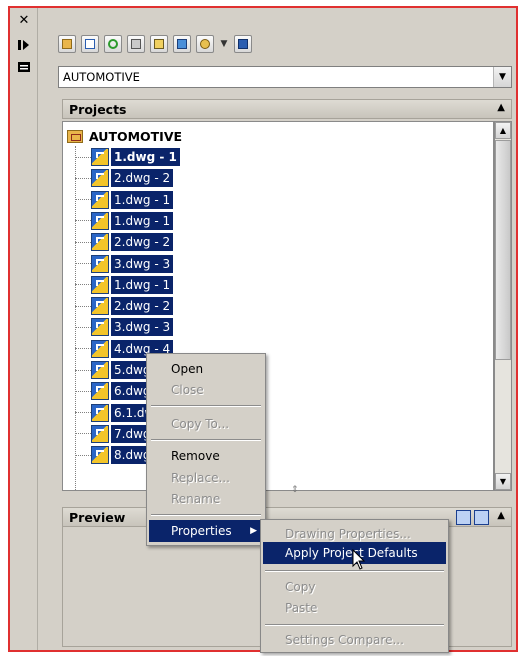 The image size is (524, 656). Describe the element at coordinates (481, 517) in the screenshot. I see `preview-details-icon` at that location.